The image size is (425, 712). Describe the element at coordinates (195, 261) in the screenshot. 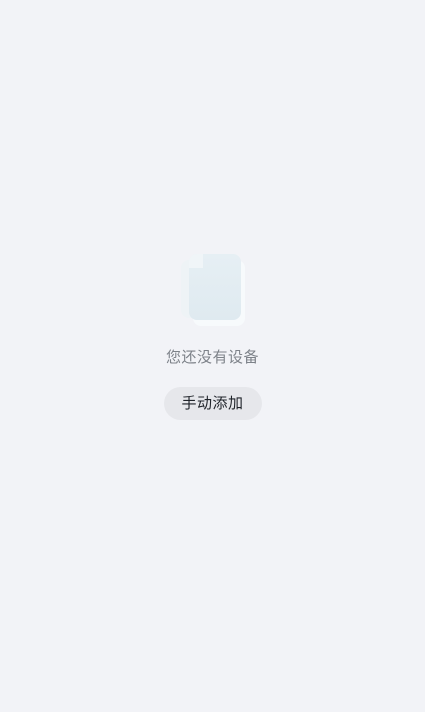

I see `document-fold-shape` at that location.